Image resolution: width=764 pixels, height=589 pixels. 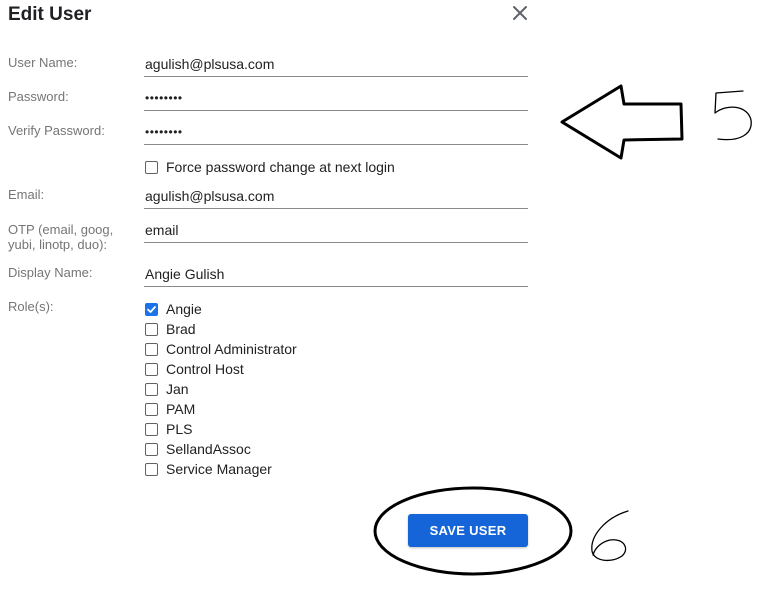 I want to click on role-checkbox-service-manager: Service Manager, so click(x=208, y=469).